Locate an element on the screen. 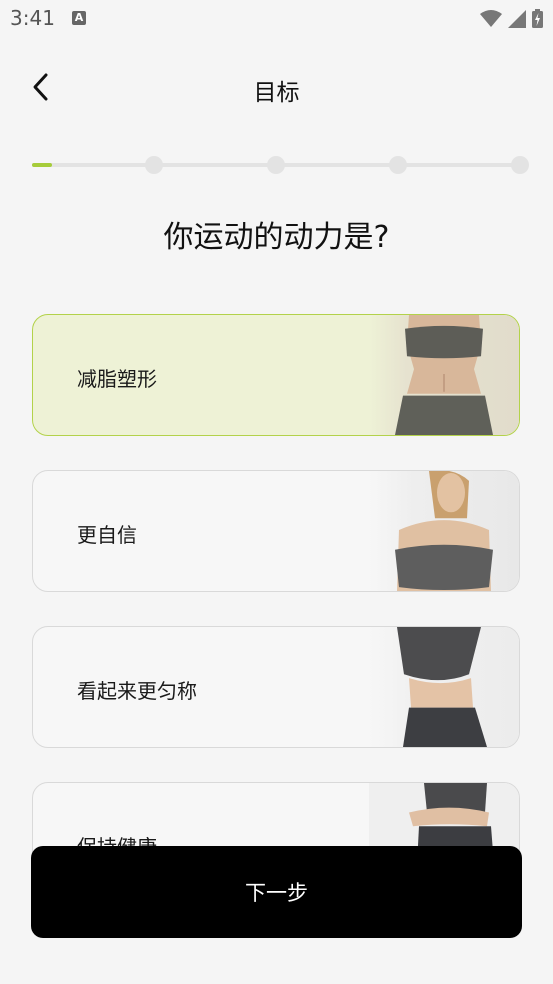 This screenshot has width=553, height=984. battery-charging-icon is located at coordinates (537, 18).